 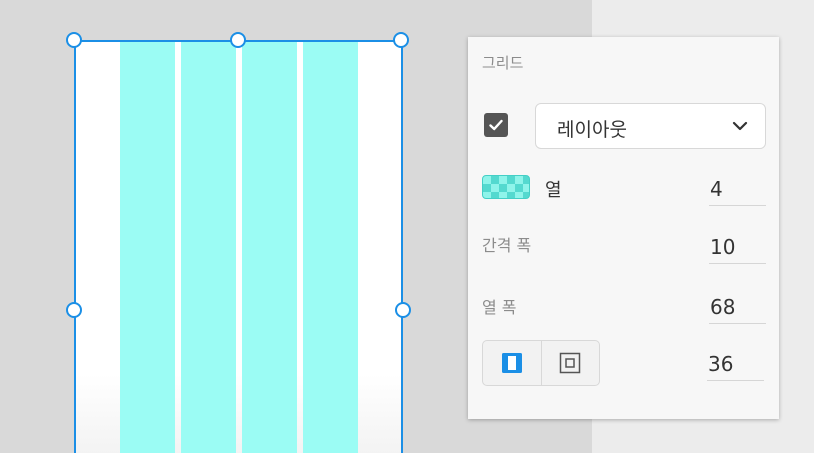 What do you see at coordinates (503, 63) in the screenshot?
I see `panel-title: 그리드` at bounding box center [503, 63].